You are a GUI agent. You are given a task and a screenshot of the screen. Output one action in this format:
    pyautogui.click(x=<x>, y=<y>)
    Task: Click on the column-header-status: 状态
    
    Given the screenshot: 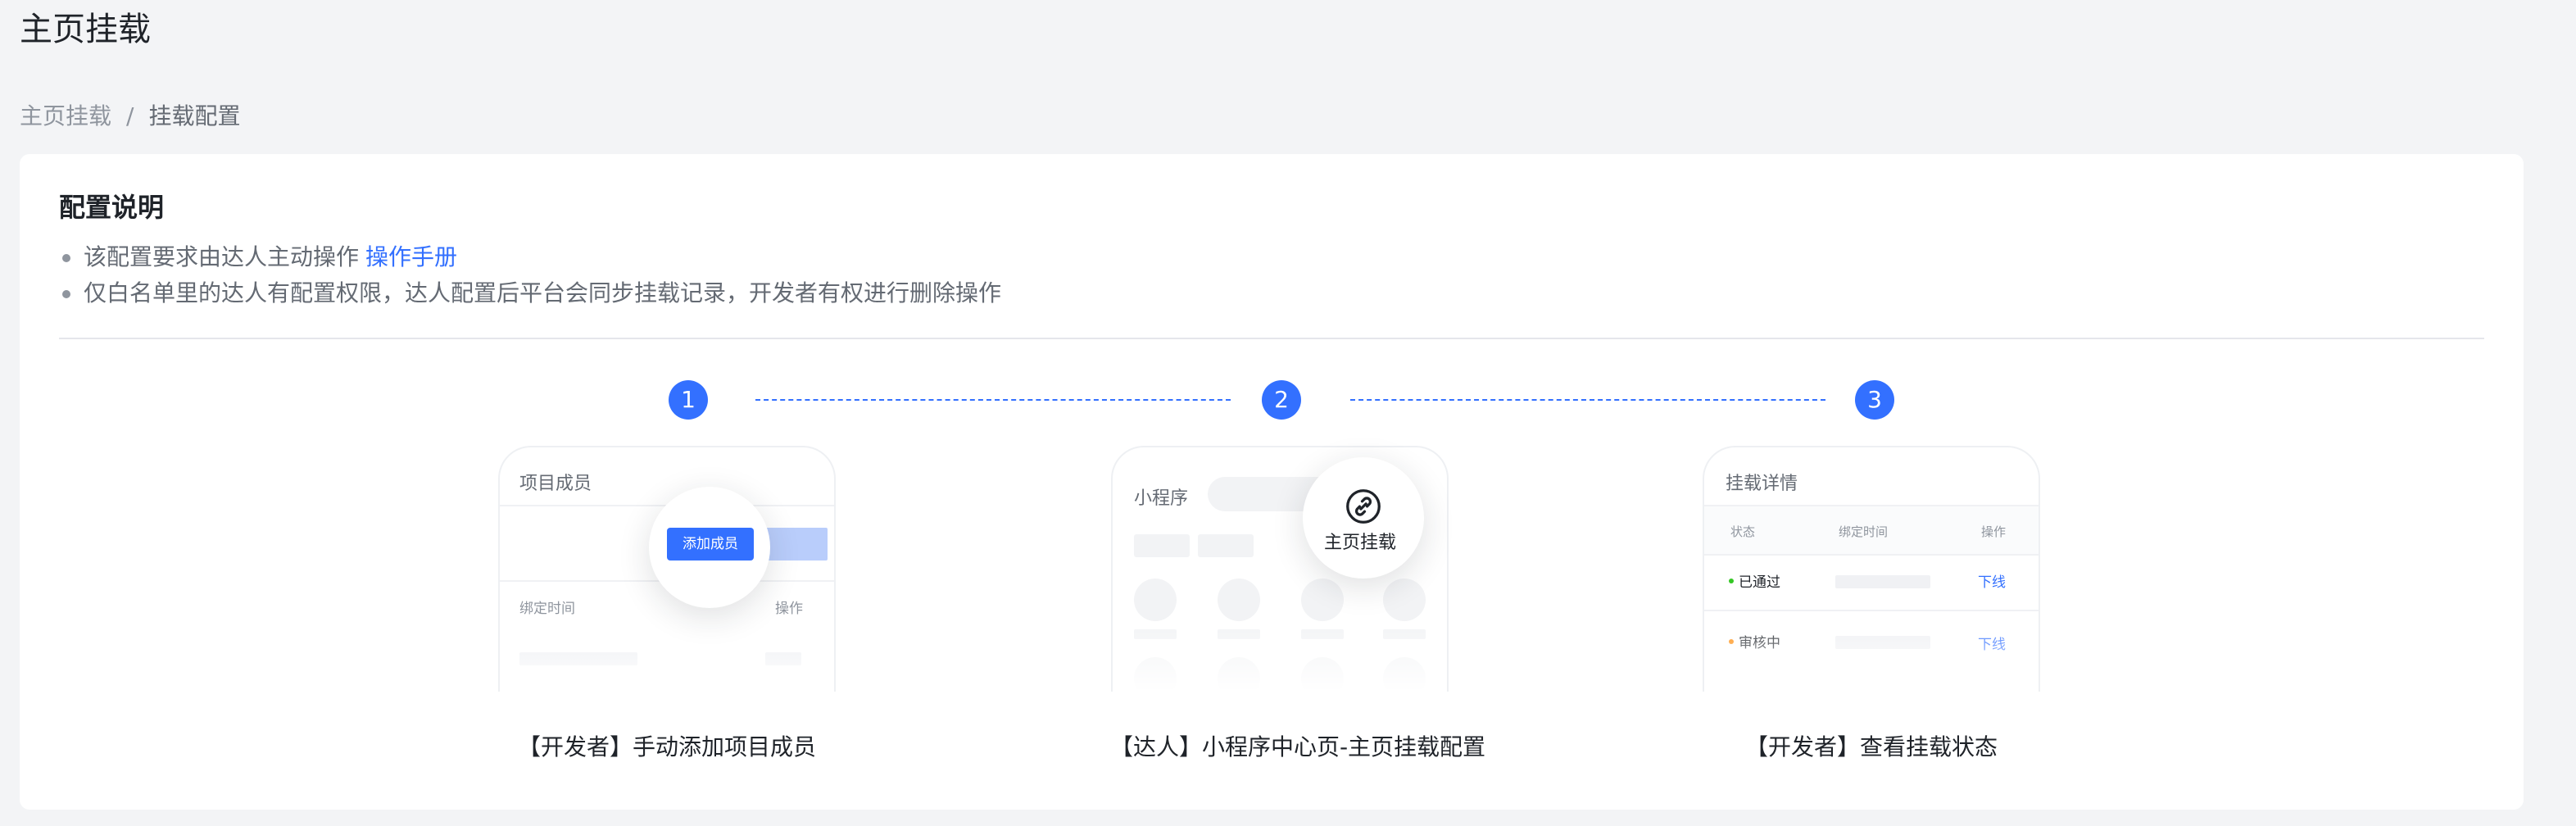 What is the action you would take?
    pyautogui.click(x=1743, y=531)
    